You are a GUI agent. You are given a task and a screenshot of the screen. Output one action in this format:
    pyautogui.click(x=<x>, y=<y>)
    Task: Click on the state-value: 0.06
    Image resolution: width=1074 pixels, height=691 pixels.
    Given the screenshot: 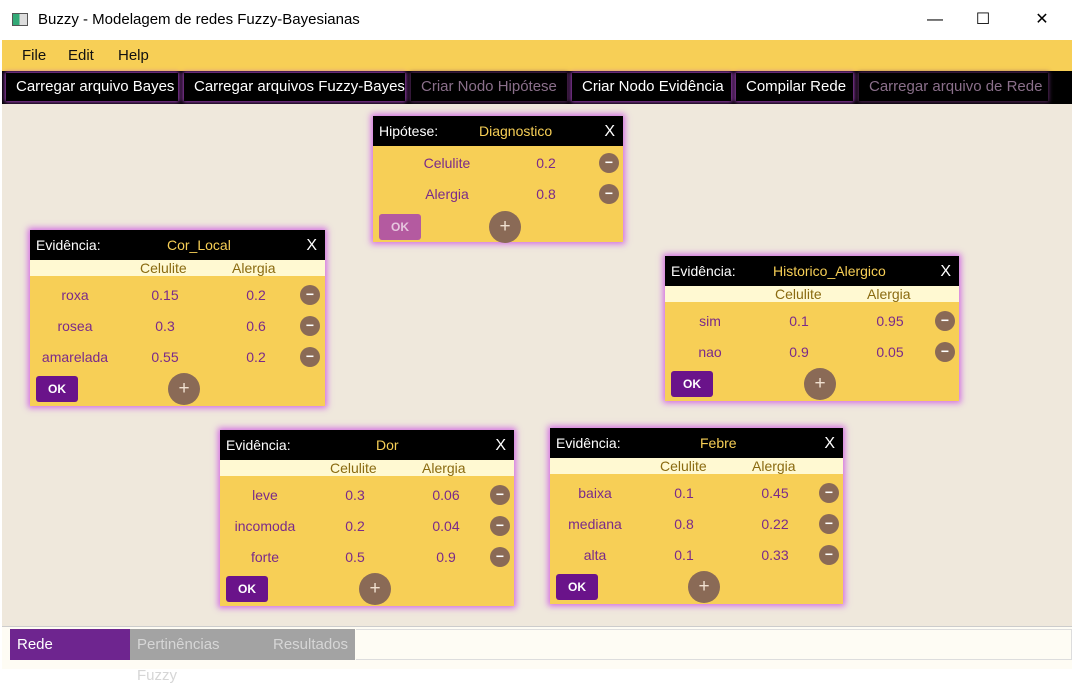 What is the action you would take?
    pyautogui.click(x=446, y=495)
    